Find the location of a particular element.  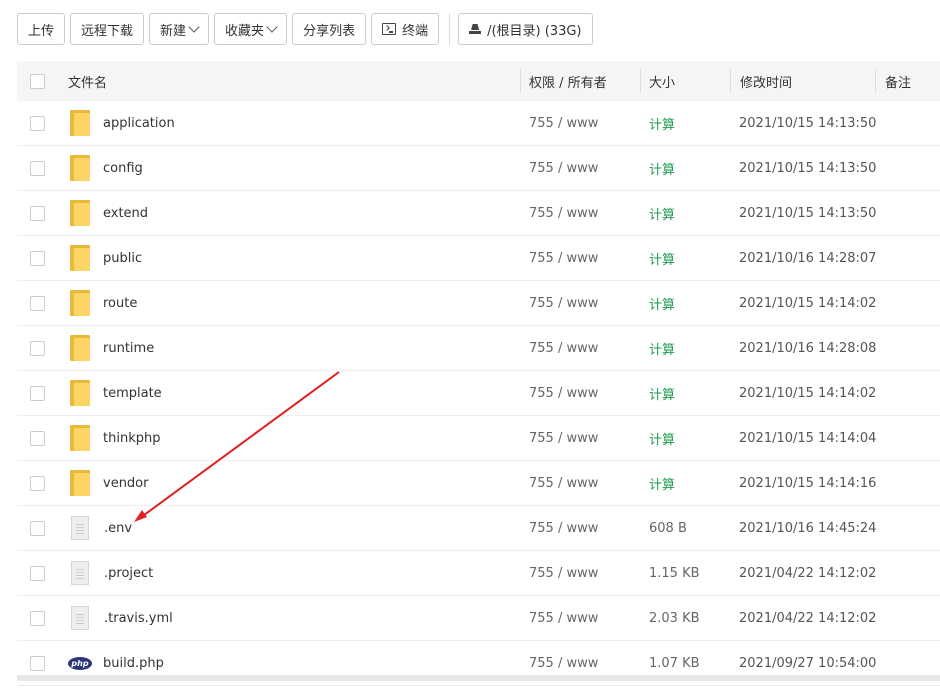

new-dropdown-button: 新建 is located at coordinates (179, 29).